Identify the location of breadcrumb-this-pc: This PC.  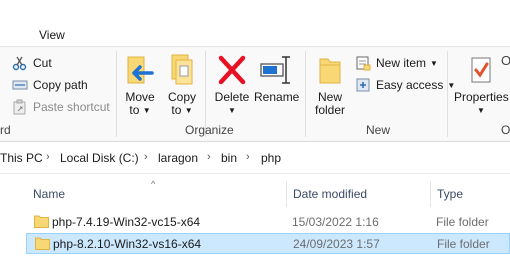
(21, 158).